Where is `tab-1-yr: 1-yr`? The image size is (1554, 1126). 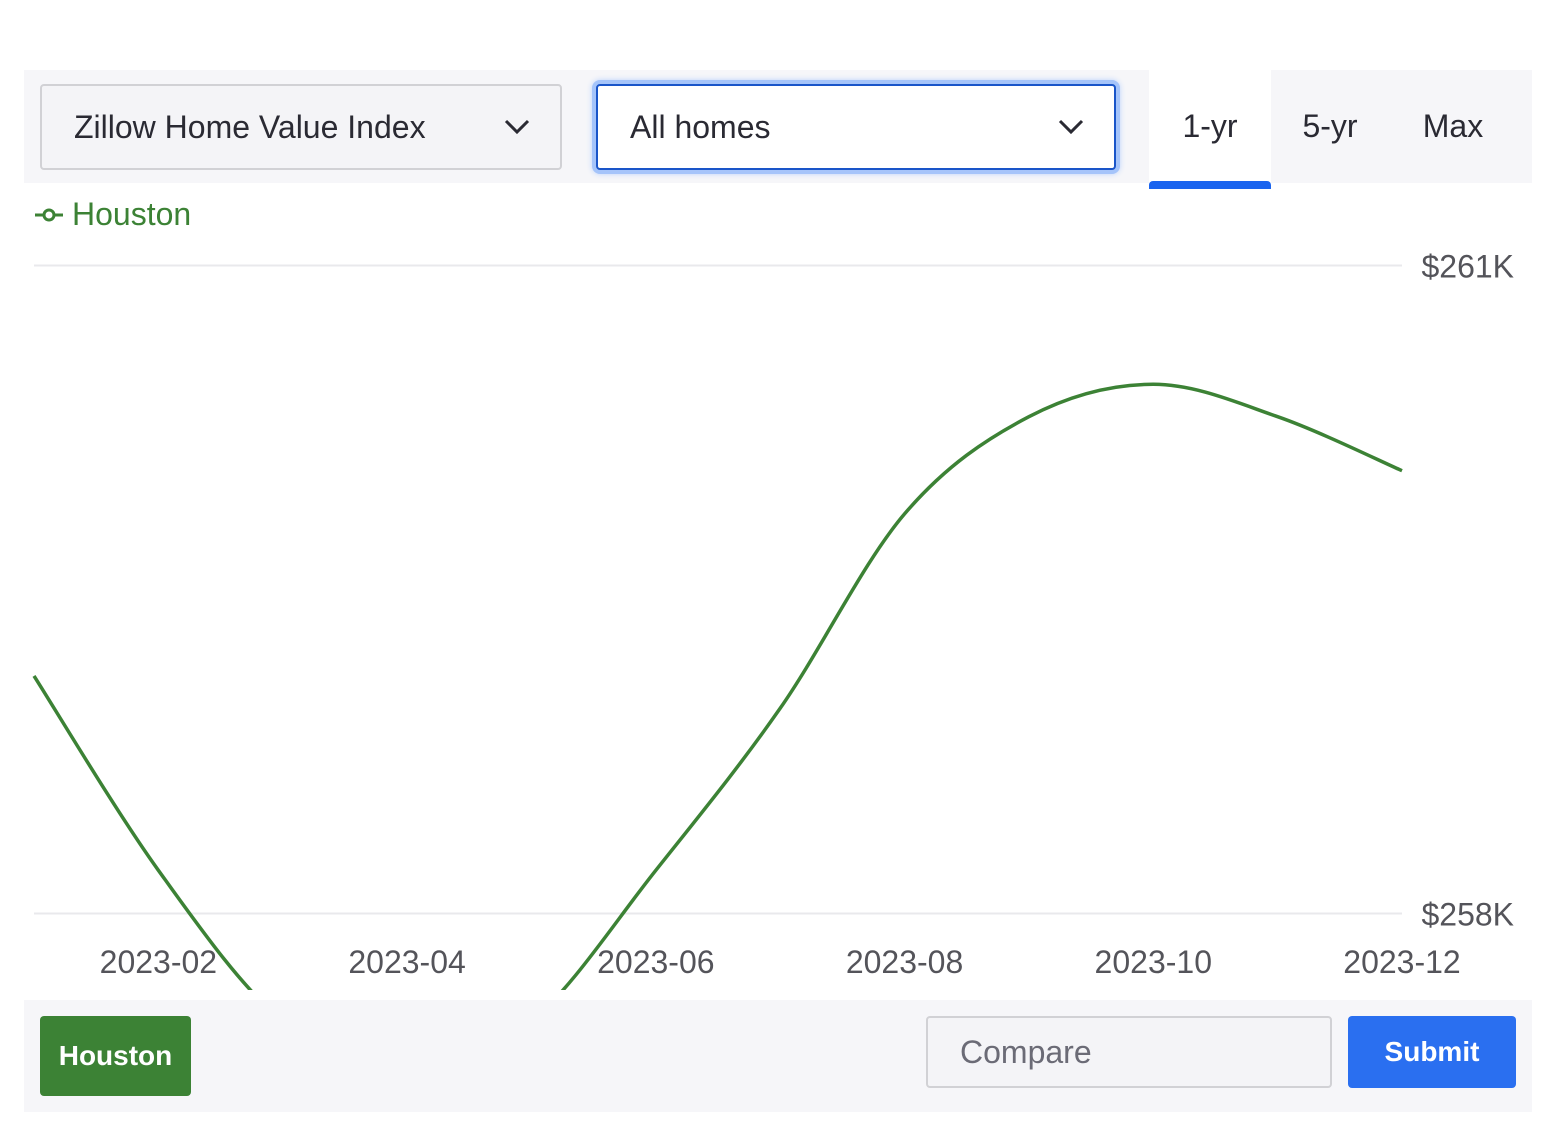
tab-1-yr: 1-yr is located at coordinates (1210, 129).